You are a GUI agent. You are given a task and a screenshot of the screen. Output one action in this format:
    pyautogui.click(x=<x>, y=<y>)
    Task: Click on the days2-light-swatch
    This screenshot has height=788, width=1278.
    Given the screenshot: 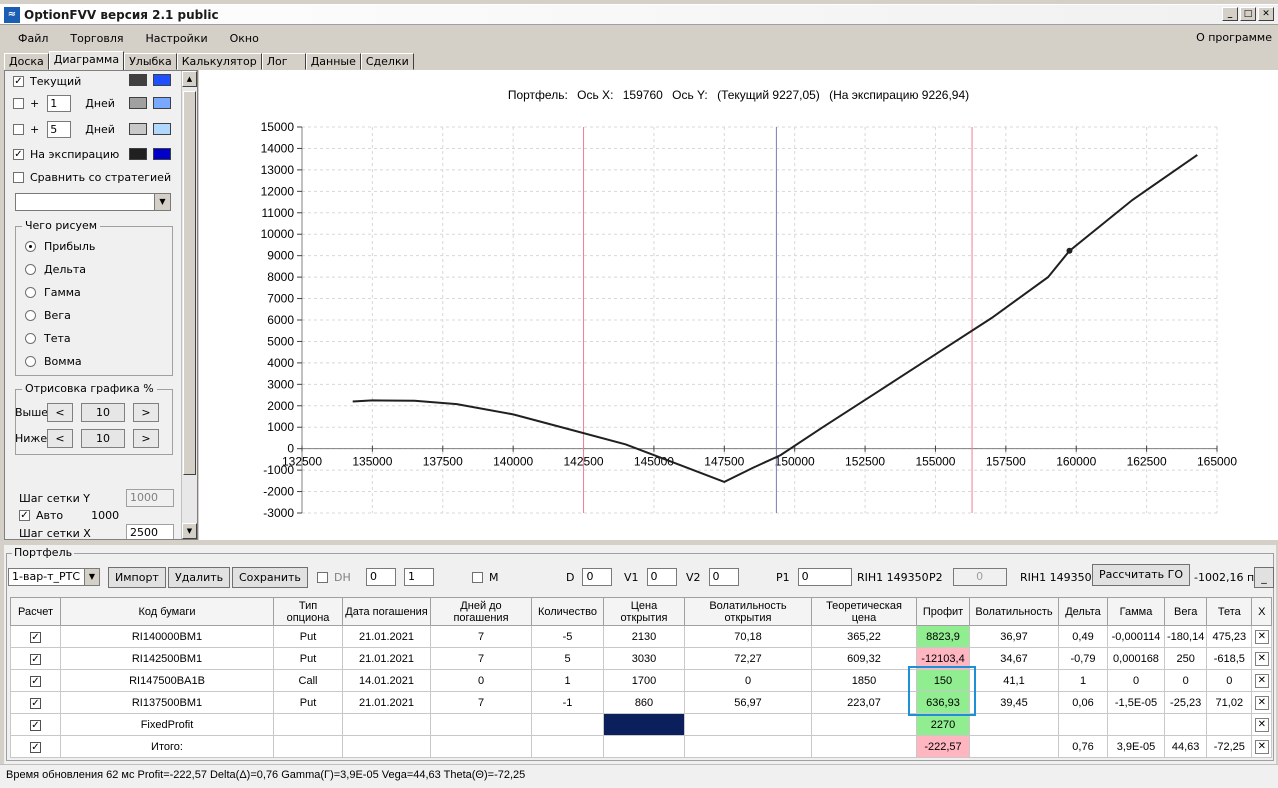 What is the action you would take?
    pyautogui.click(x=162, y=129)
    